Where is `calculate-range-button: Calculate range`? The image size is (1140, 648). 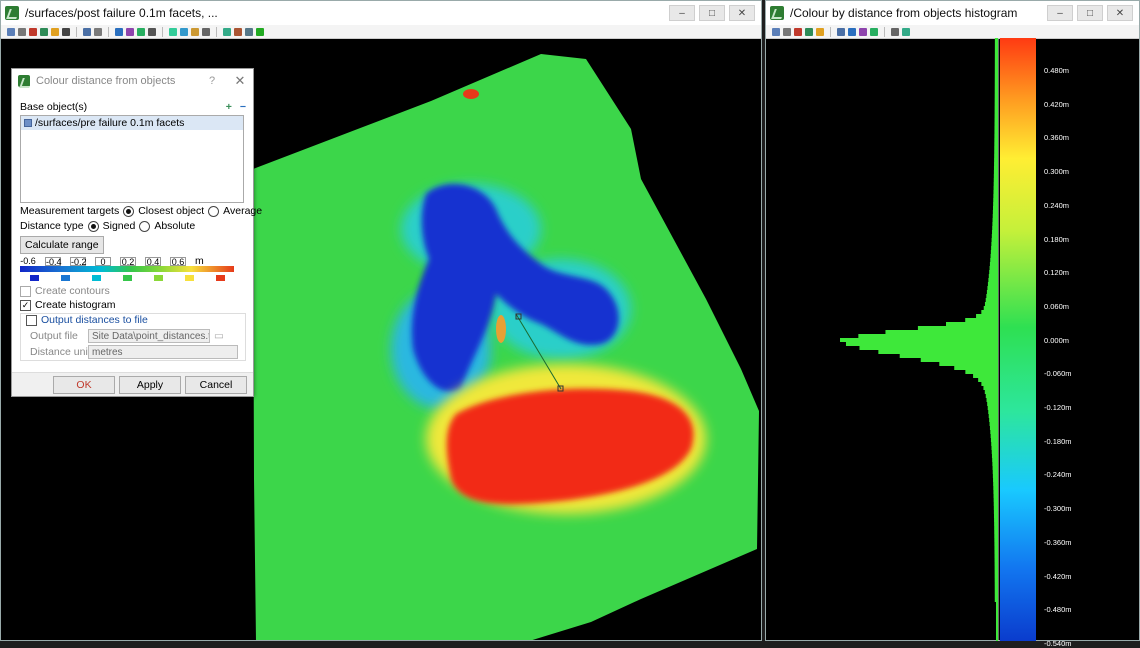 calculate-range-button: Calculate range is located at coordinates (62, 245).